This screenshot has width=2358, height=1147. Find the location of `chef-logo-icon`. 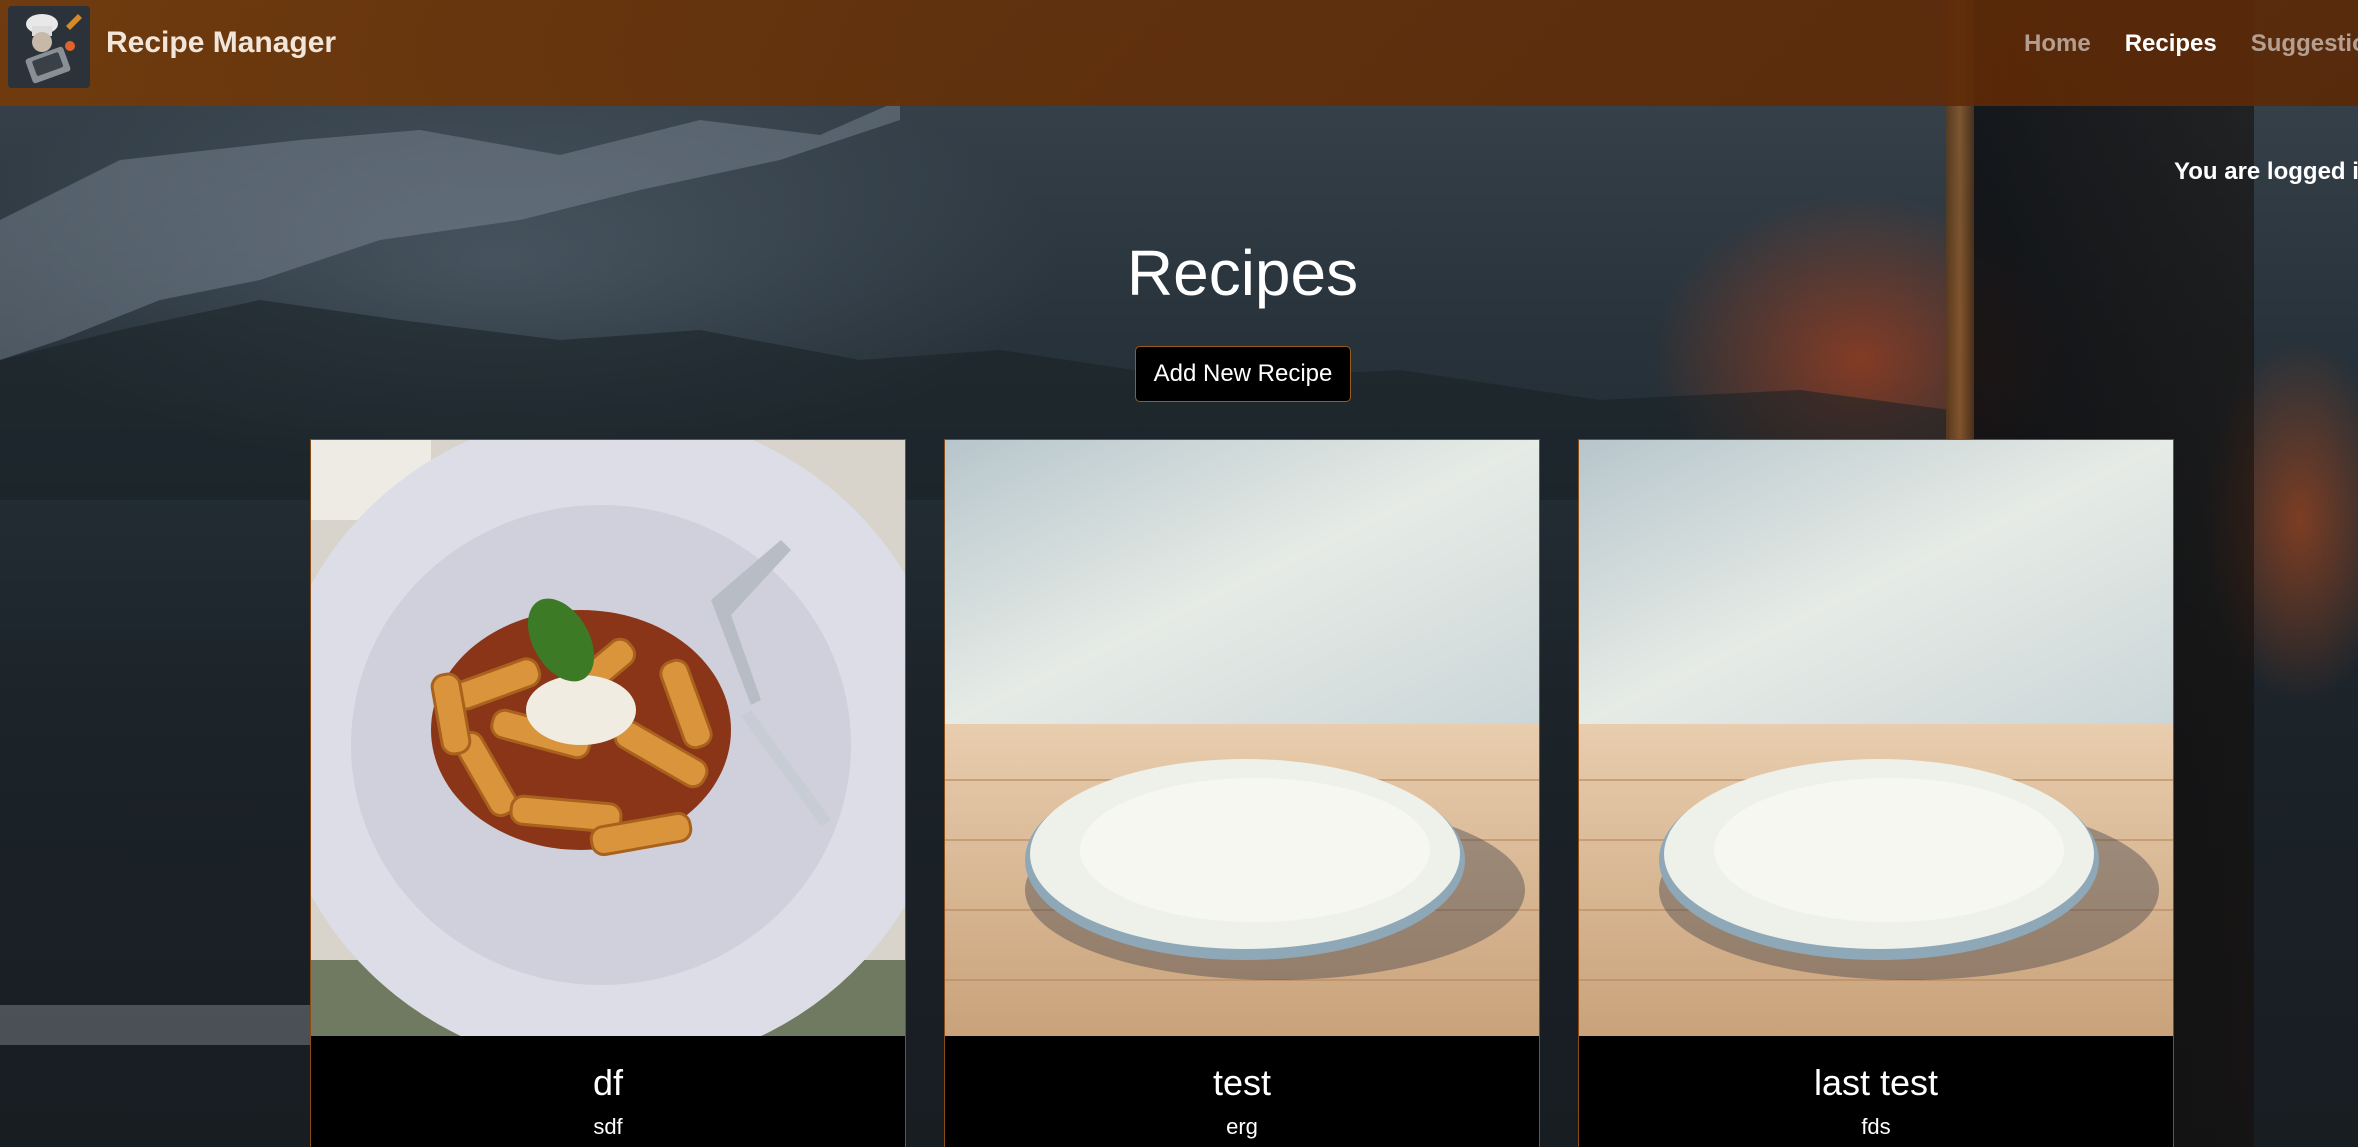

chef-logo-icon is located at coordinates (49, 47).